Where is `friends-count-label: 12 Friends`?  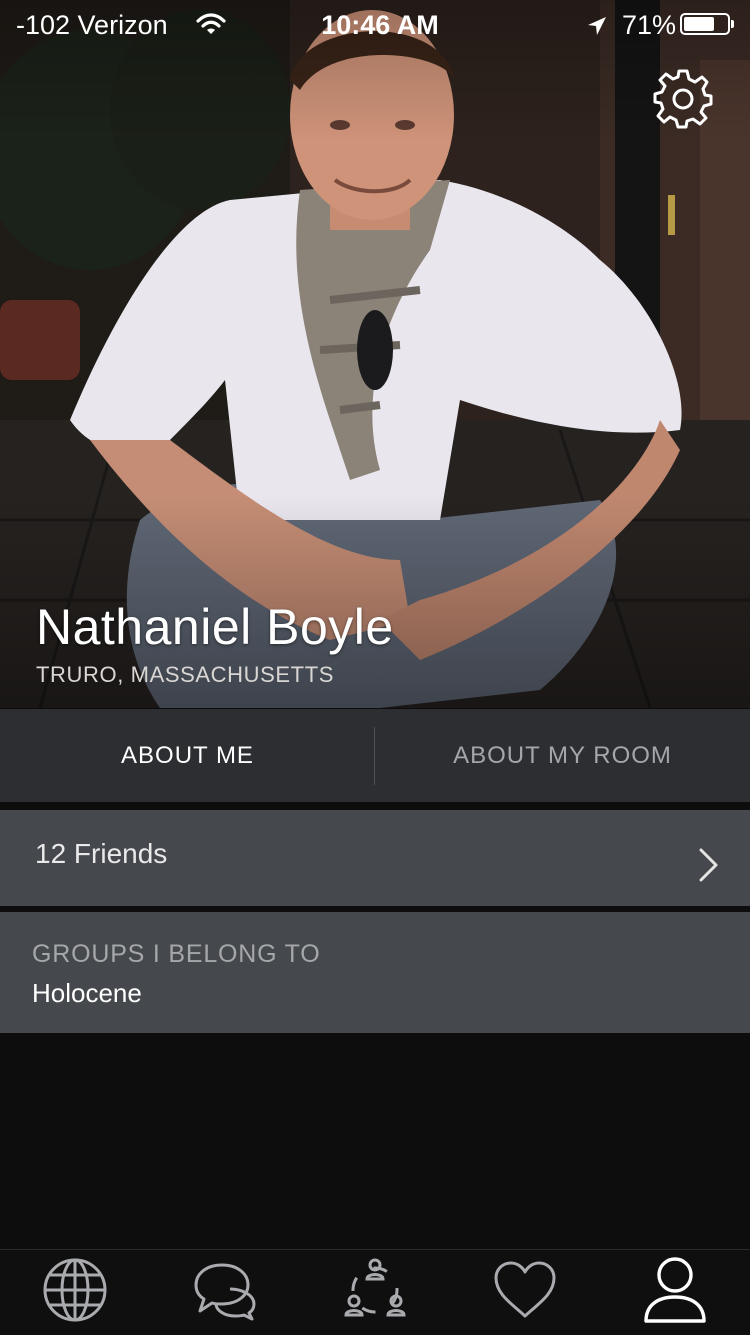
friends-count-label: 12 Friends is located at coordinates (101, 853).